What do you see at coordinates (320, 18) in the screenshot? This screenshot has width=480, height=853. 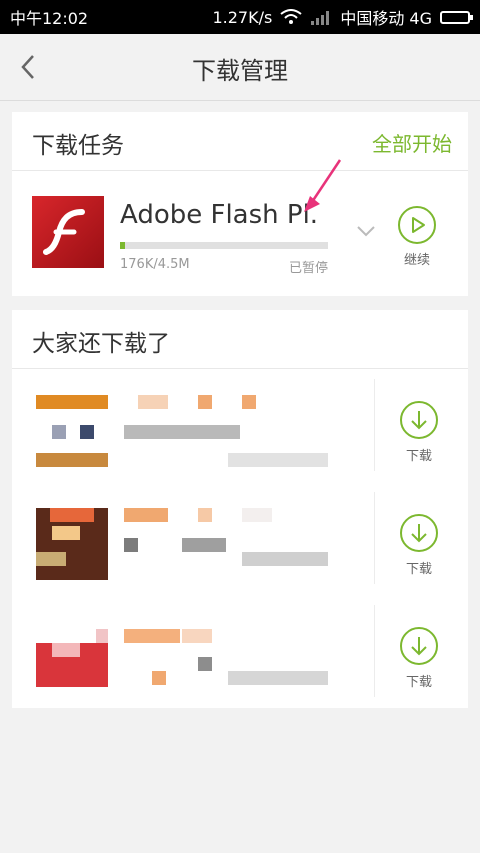 I see `signal-icon` at bounding box center [320, 18].